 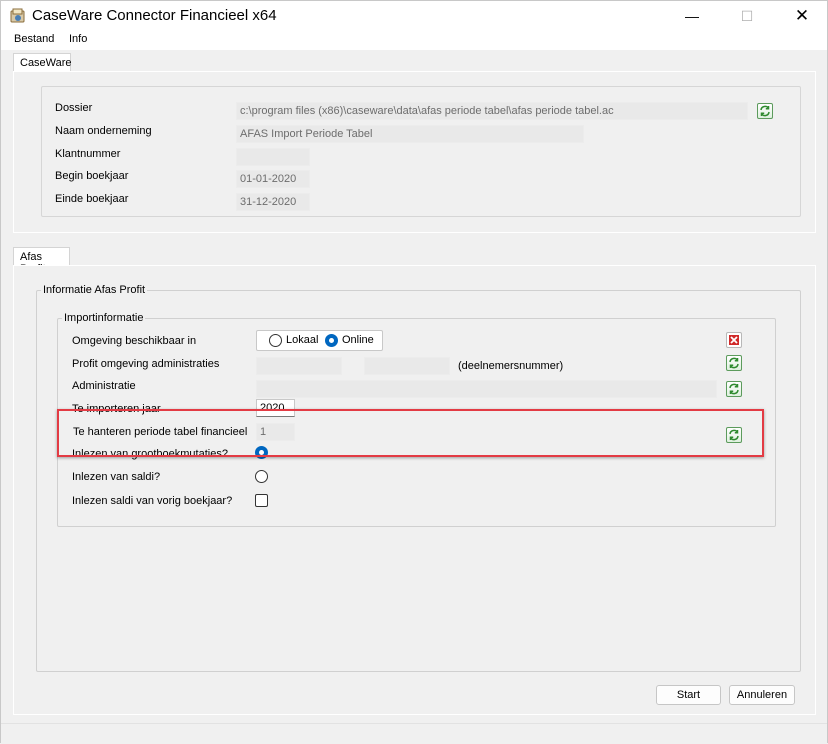 What do you see at coordinates (152, 501) in the screenshot?
I see `saldi-vorig-label: Inlezen saldi van vorig boekjaar?` at bounding box center [152, 501].